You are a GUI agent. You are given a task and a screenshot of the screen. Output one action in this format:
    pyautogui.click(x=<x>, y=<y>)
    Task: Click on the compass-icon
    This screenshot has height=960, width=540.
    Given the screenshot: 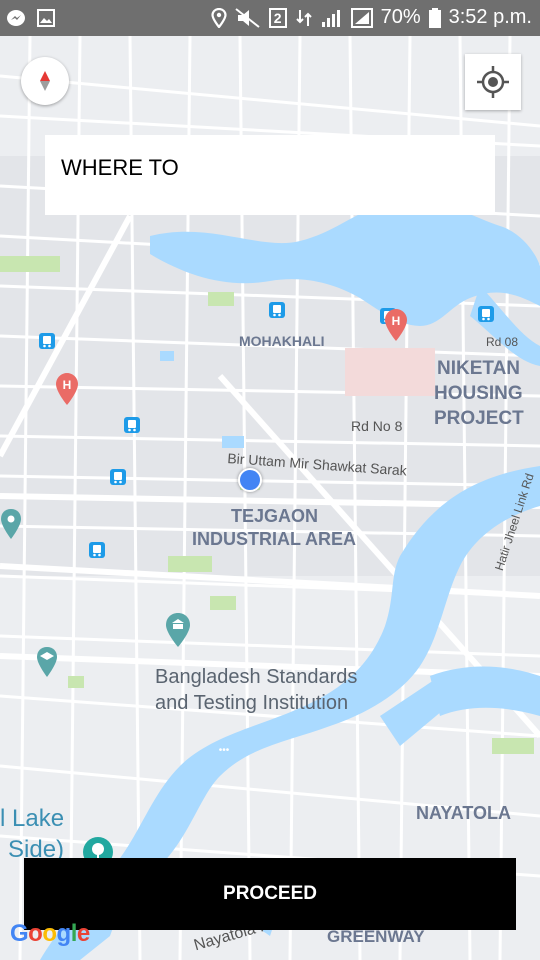 What is the action you would take?
    pyautogui.click(x=45, y=81)
    